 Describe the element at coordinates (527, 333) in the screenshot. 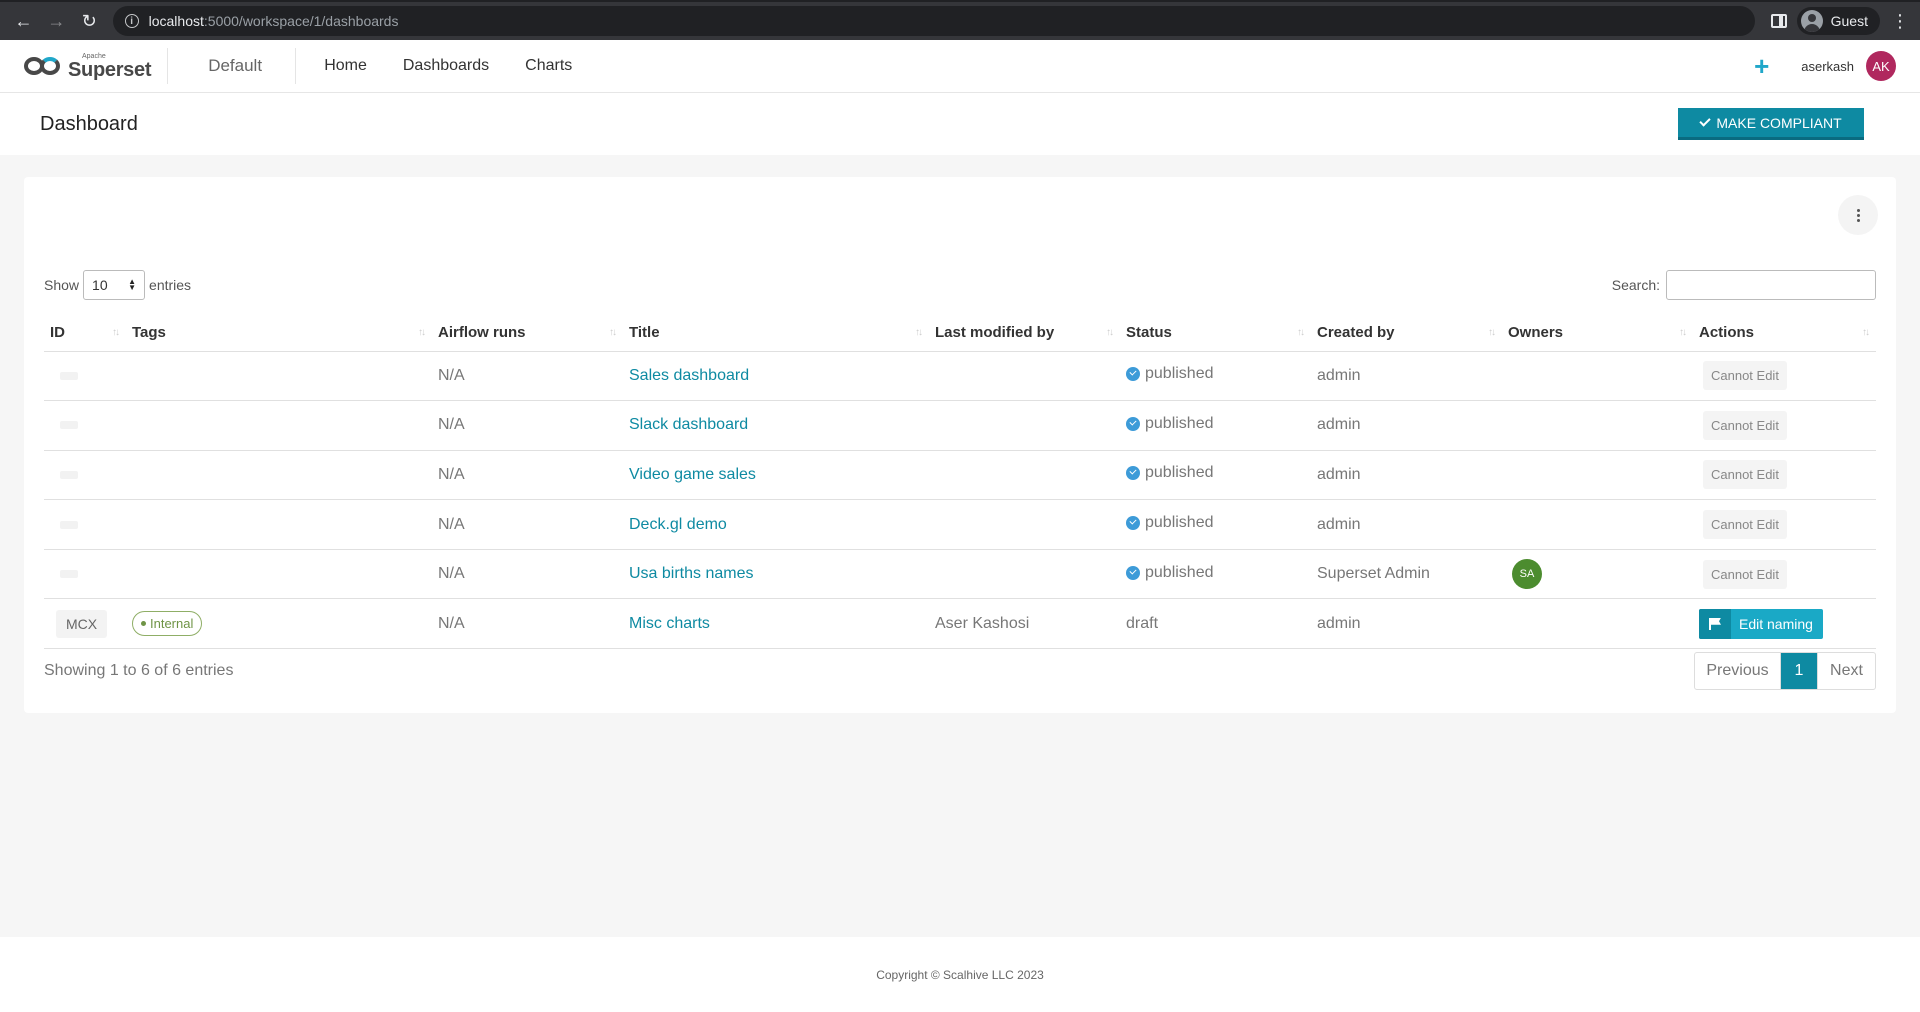

I see `column-header-airflow-runs: Airflow runs ↑↓` at that location.